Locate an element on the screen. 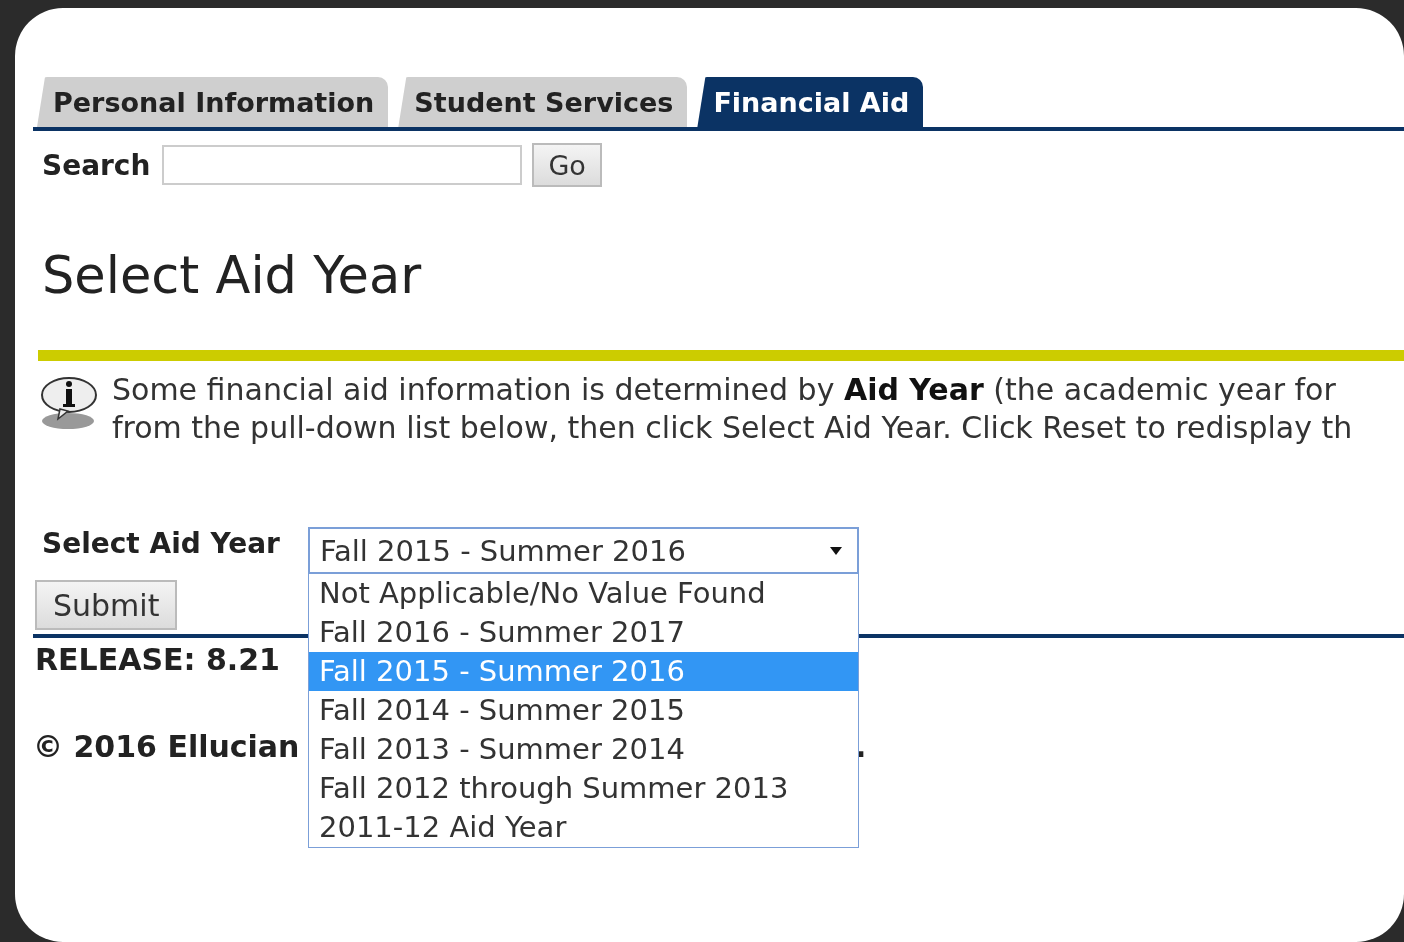 The height and width of the screenshot is (942, 1404). aid-year-label: Select Aid Year is located at coordinates (161, 544).